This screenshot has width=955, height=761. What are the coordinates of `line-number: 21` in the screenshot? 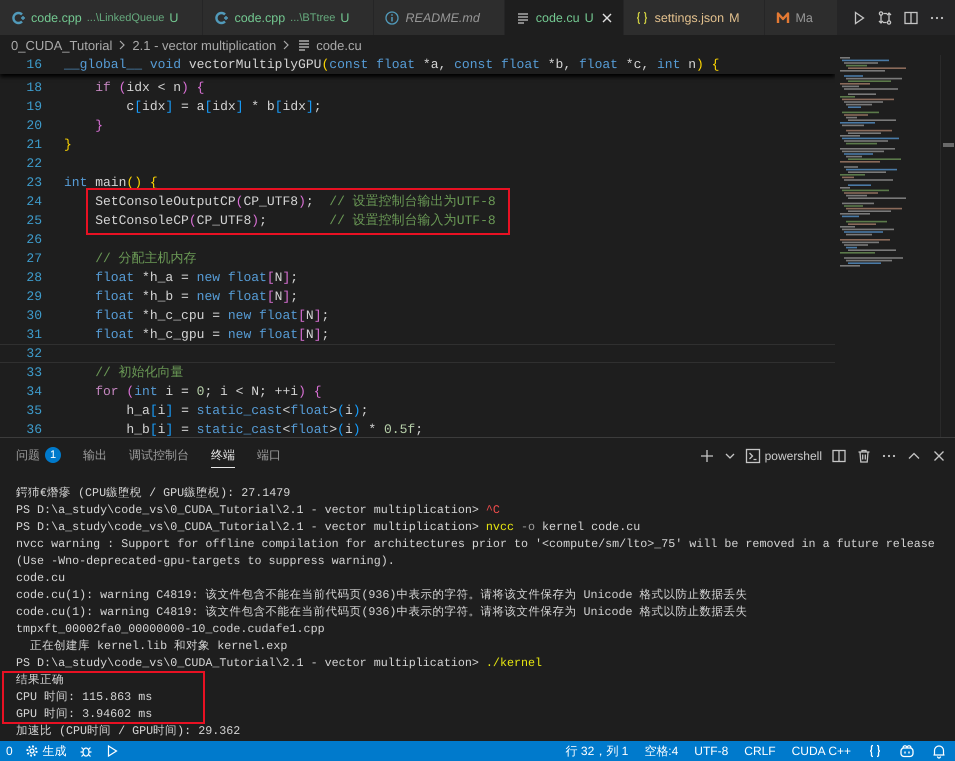 It's located at (33, 145).